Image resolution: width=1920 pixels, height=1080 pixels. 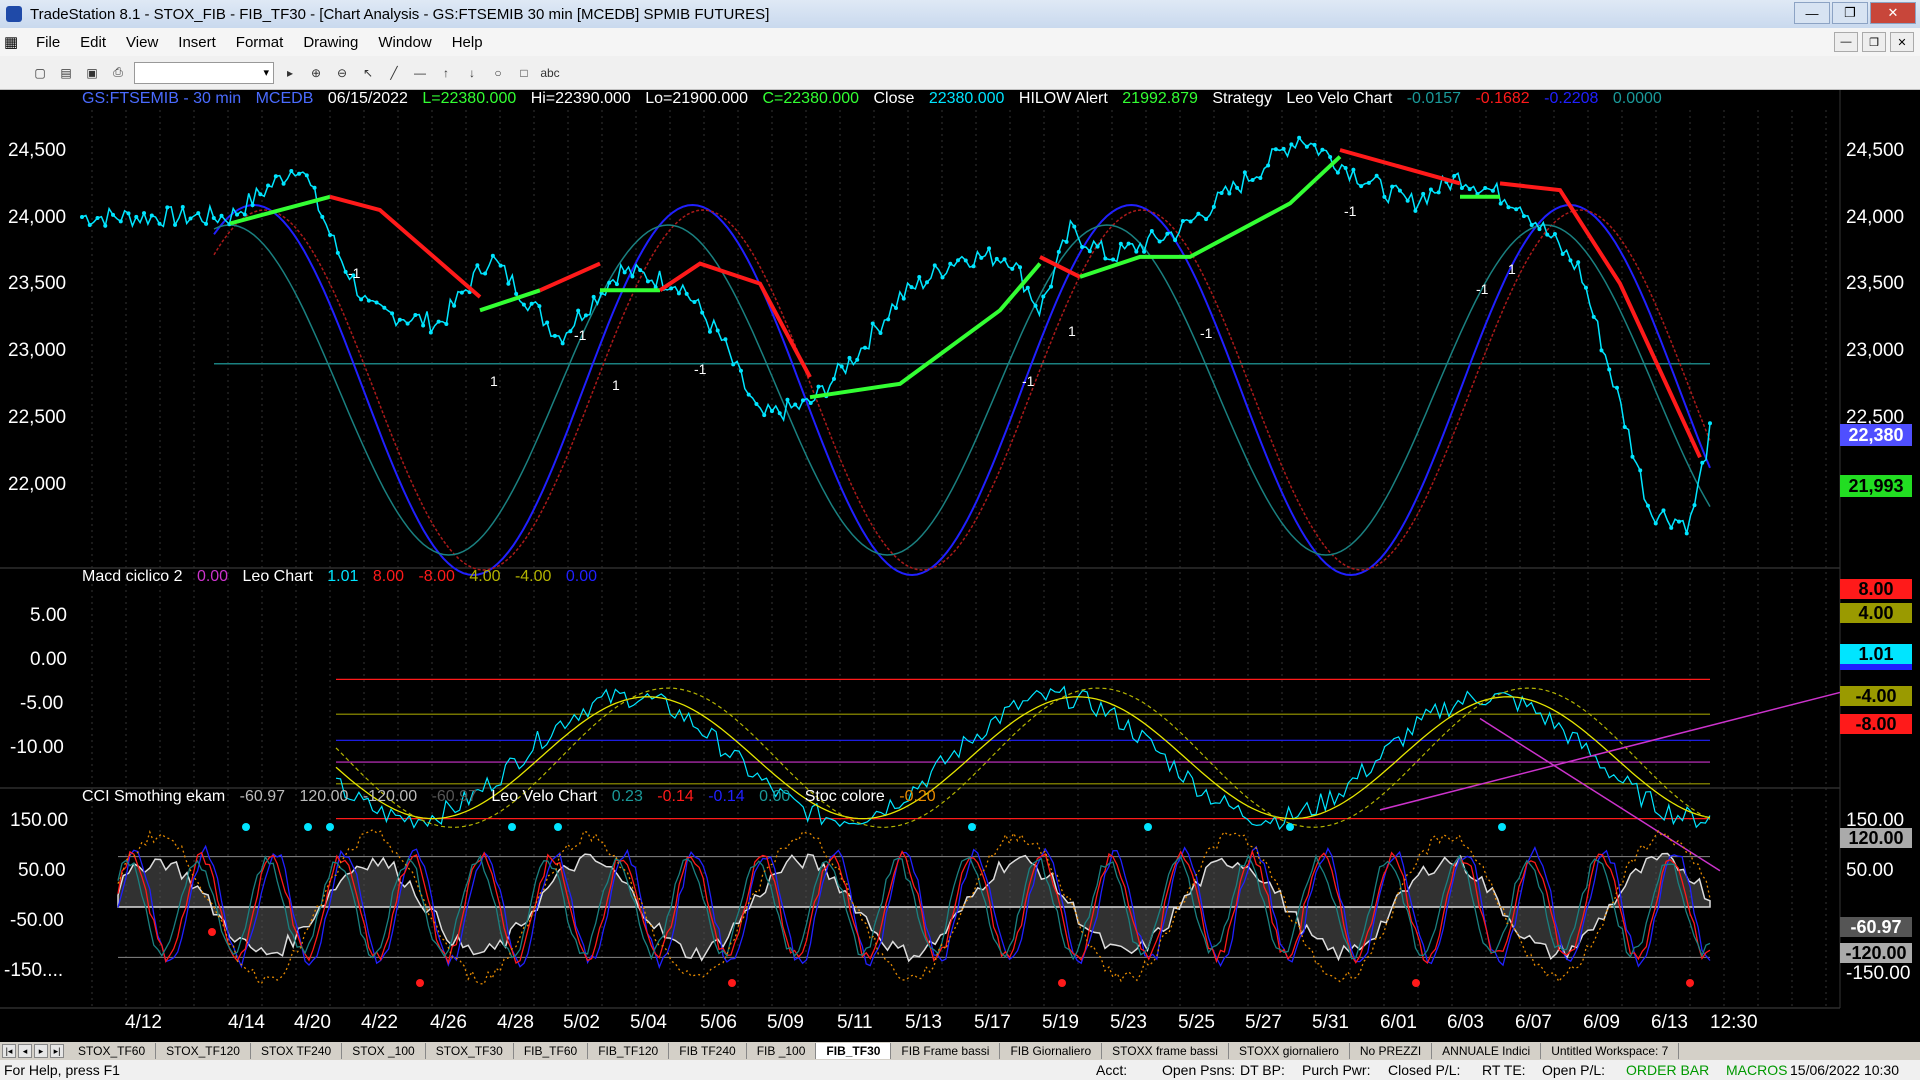 What do you see at coordinates (629, 1051) in the screenshot?
I see `tab-fib-tf120: FIB_TF120` at bounding box center [629, 1051].